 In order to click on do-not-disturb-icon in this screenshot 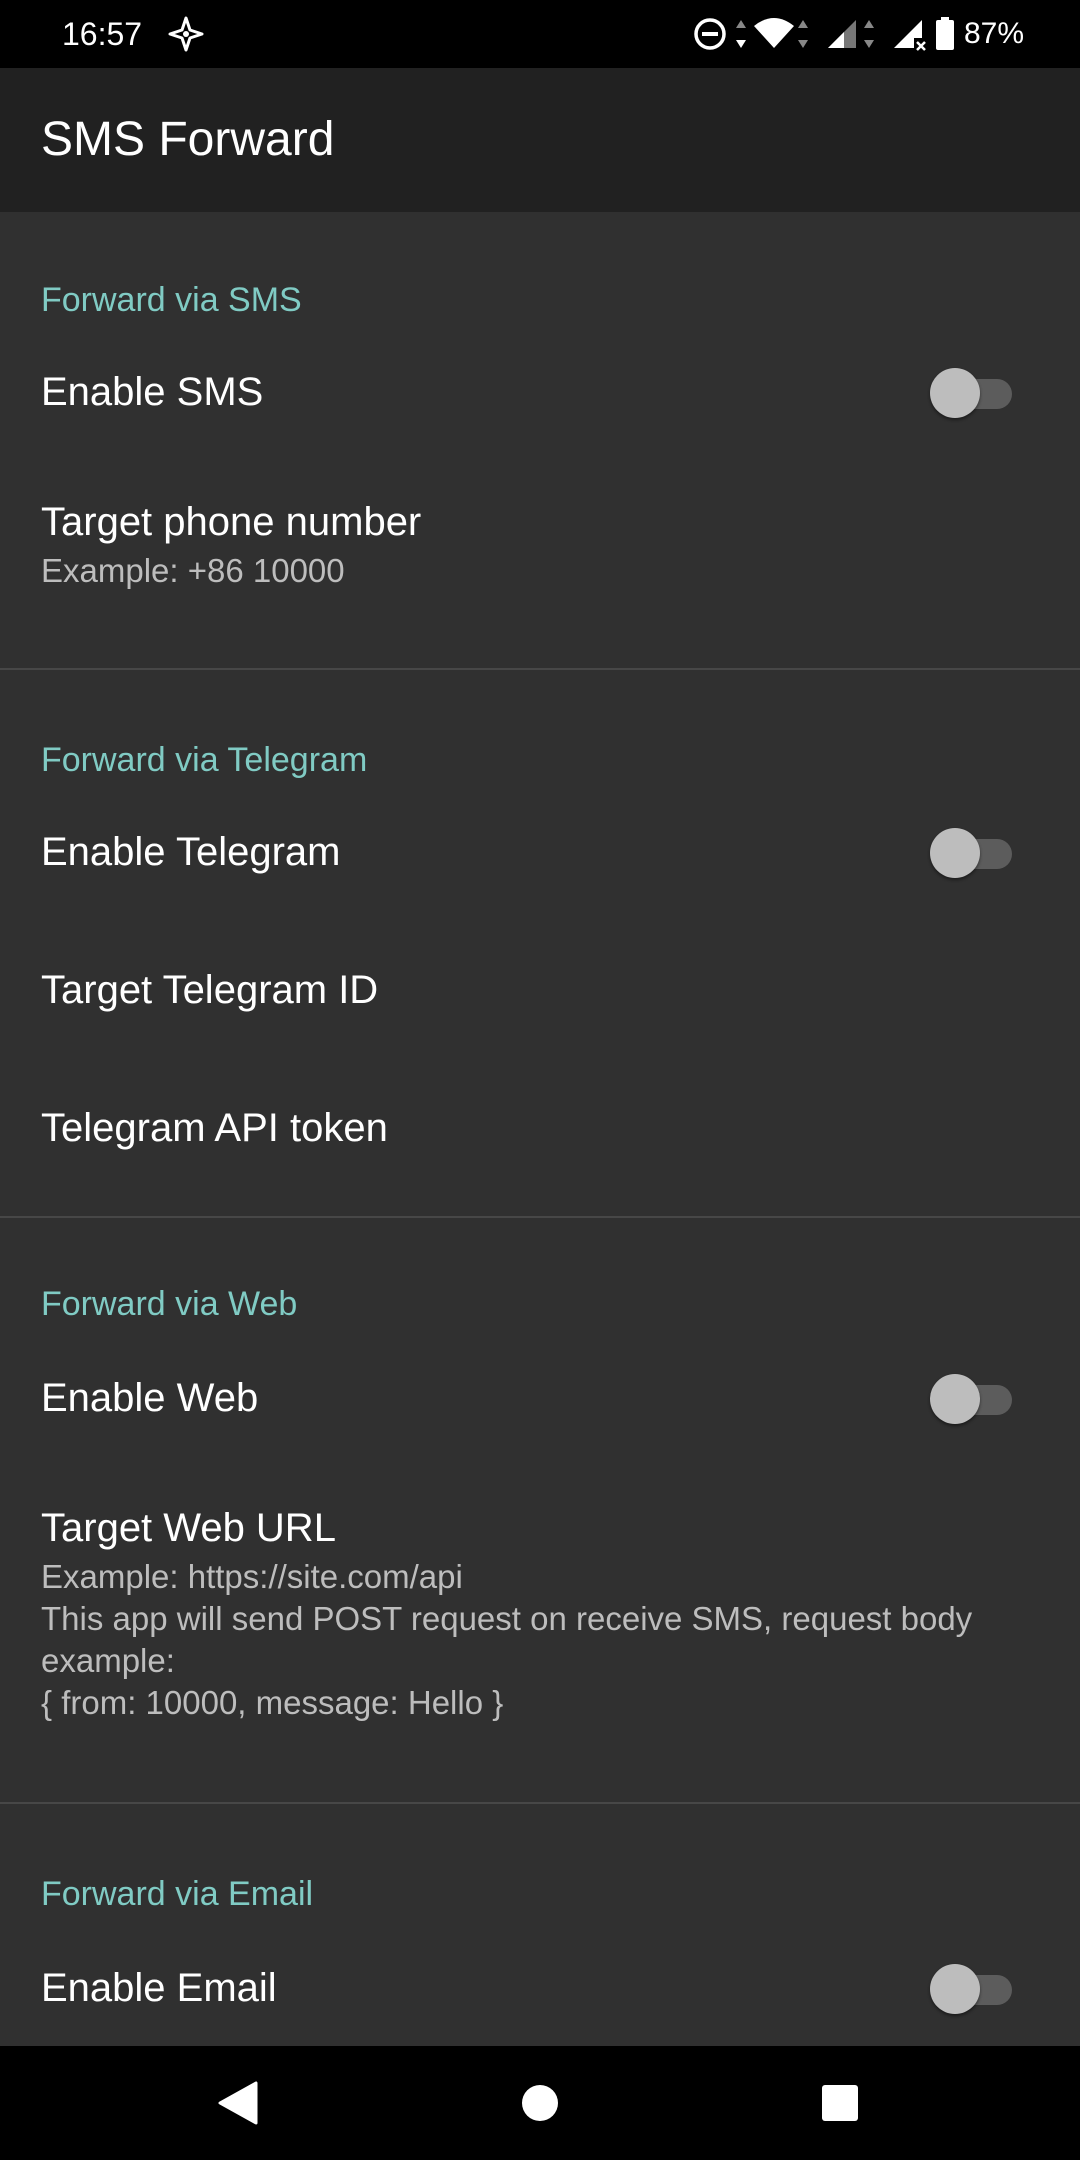, I will do `click(710, 34)`.